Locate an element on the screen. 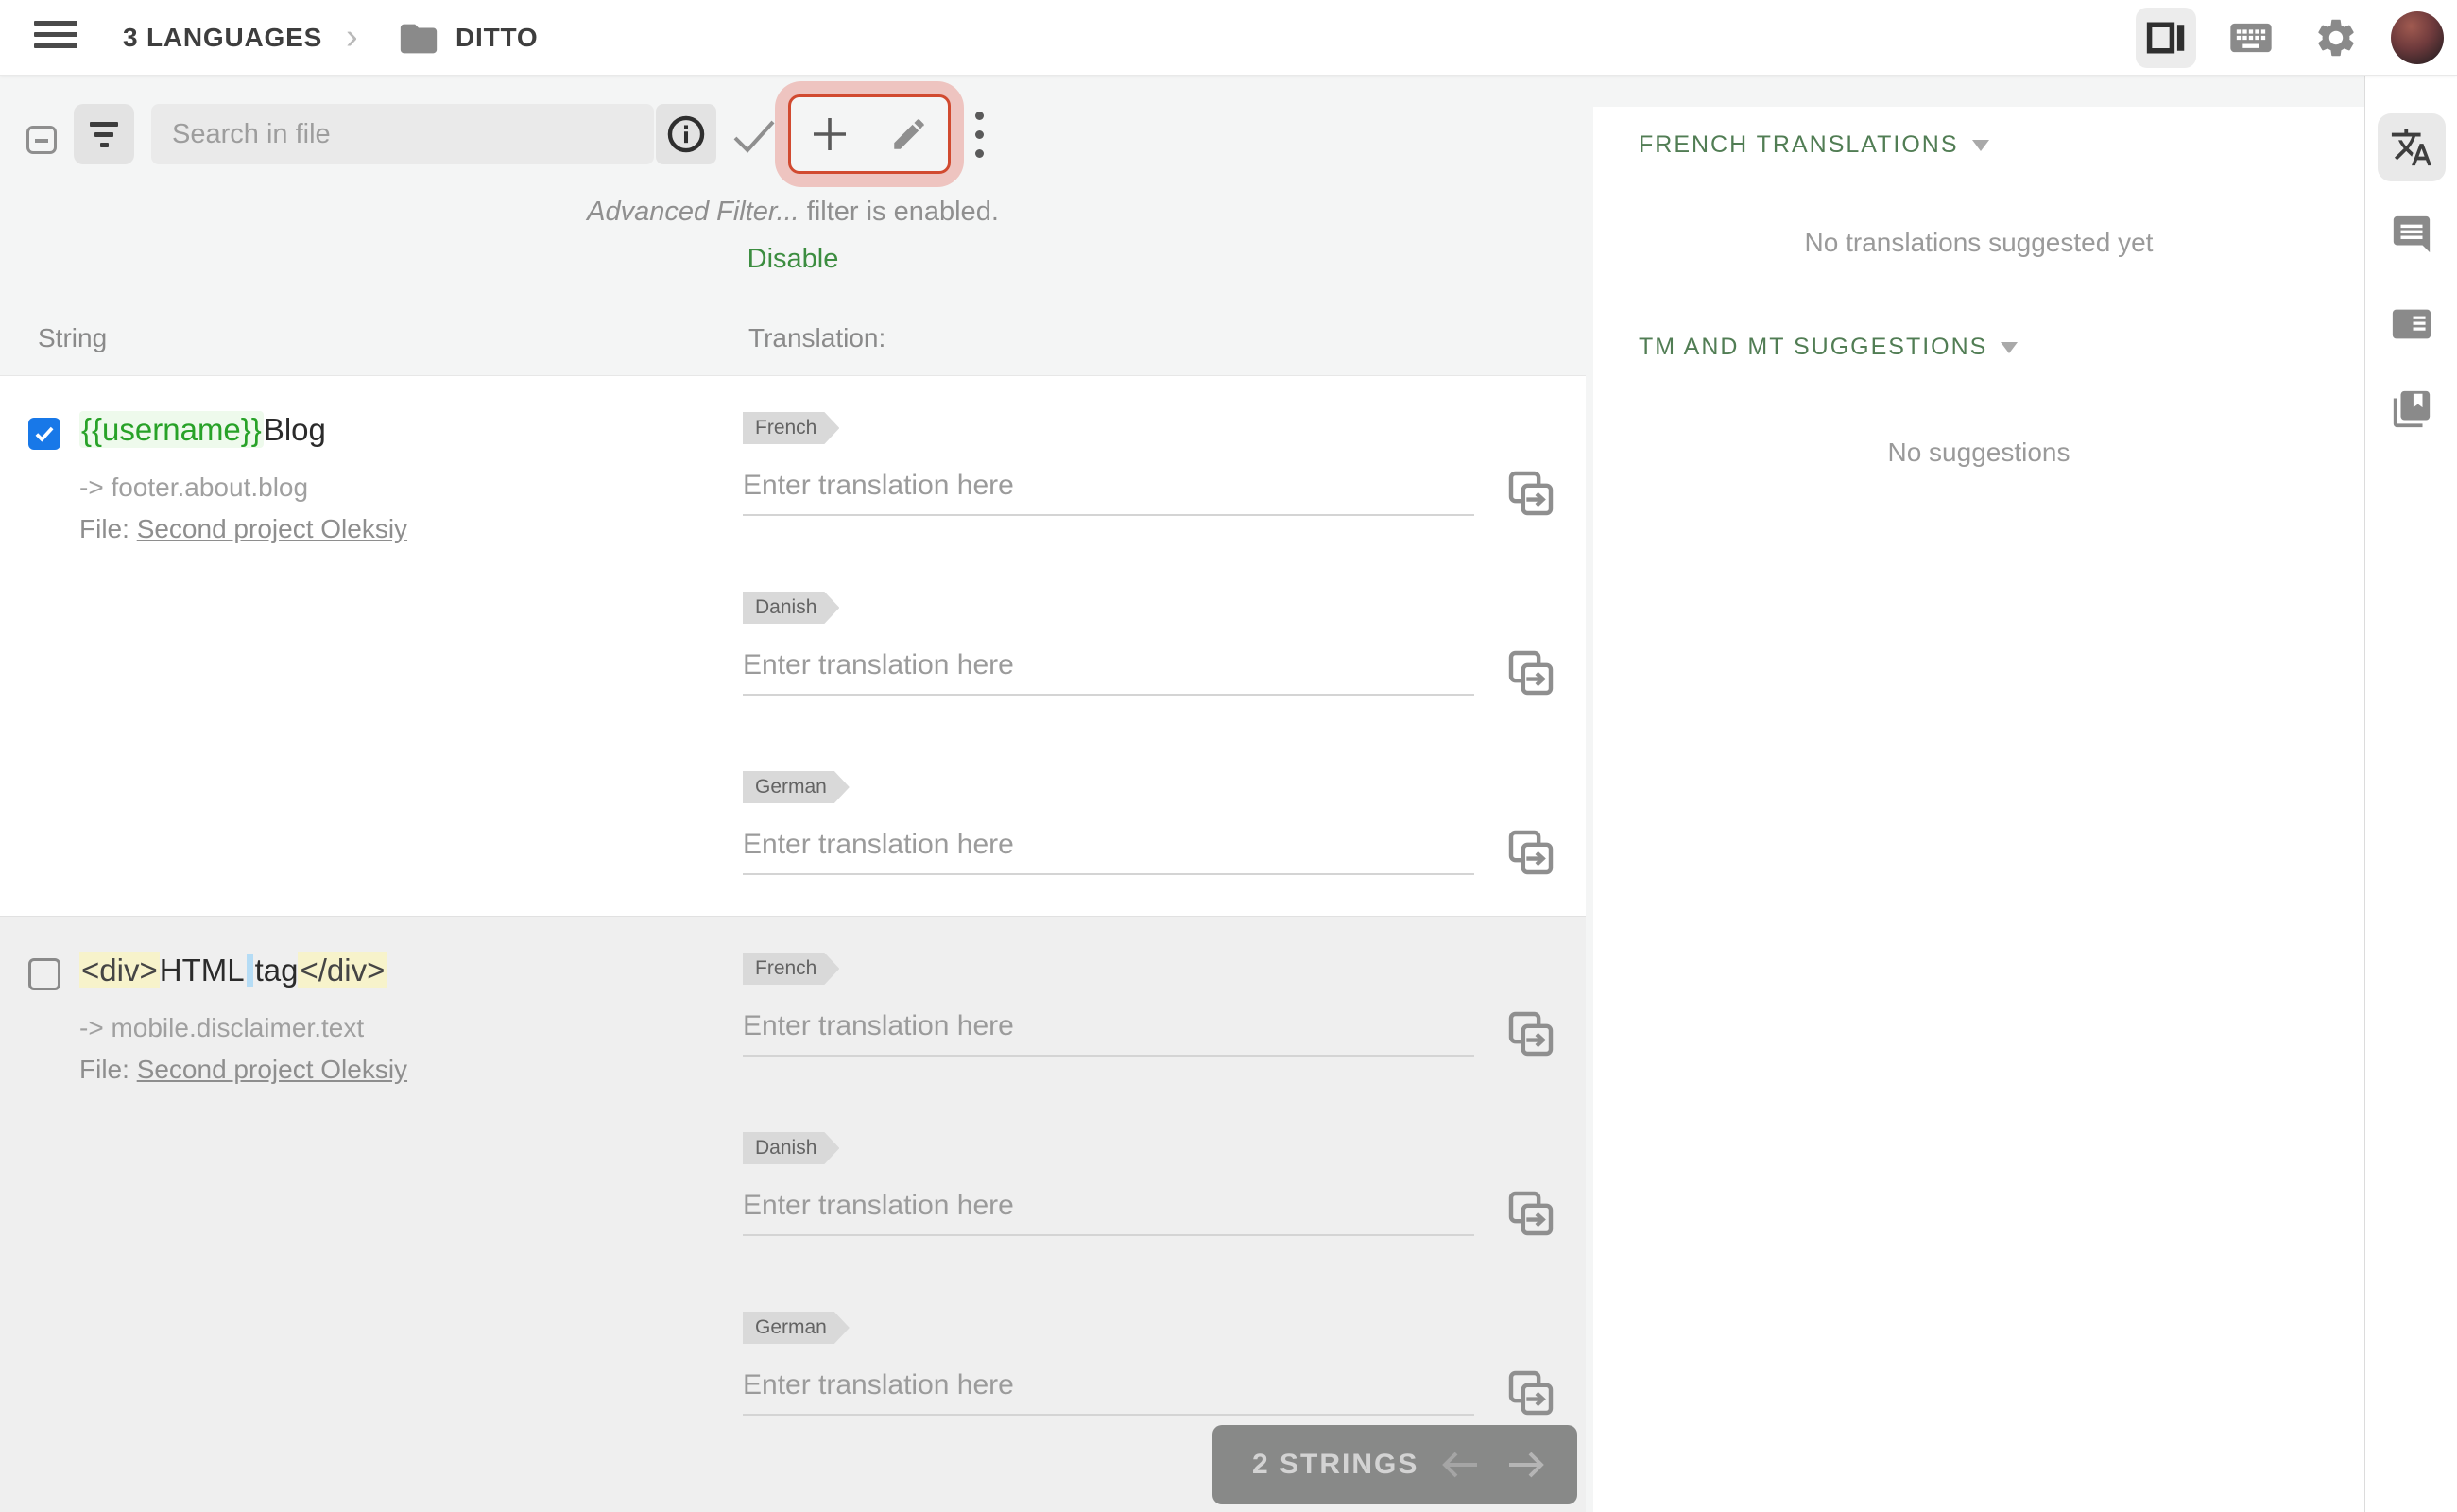  sidebar-layout-icon is located at coordinates (2165, 38).